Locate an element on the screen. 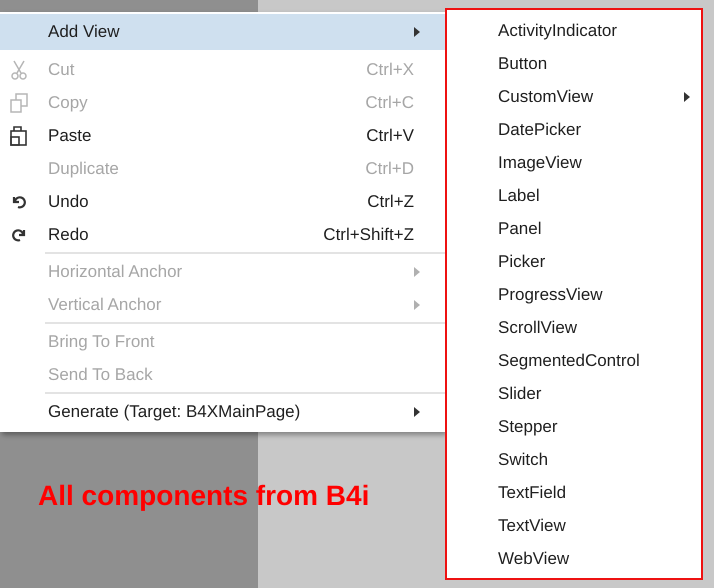  menu-item: Paste Ctrl+V is located at coordinates (222, 135).